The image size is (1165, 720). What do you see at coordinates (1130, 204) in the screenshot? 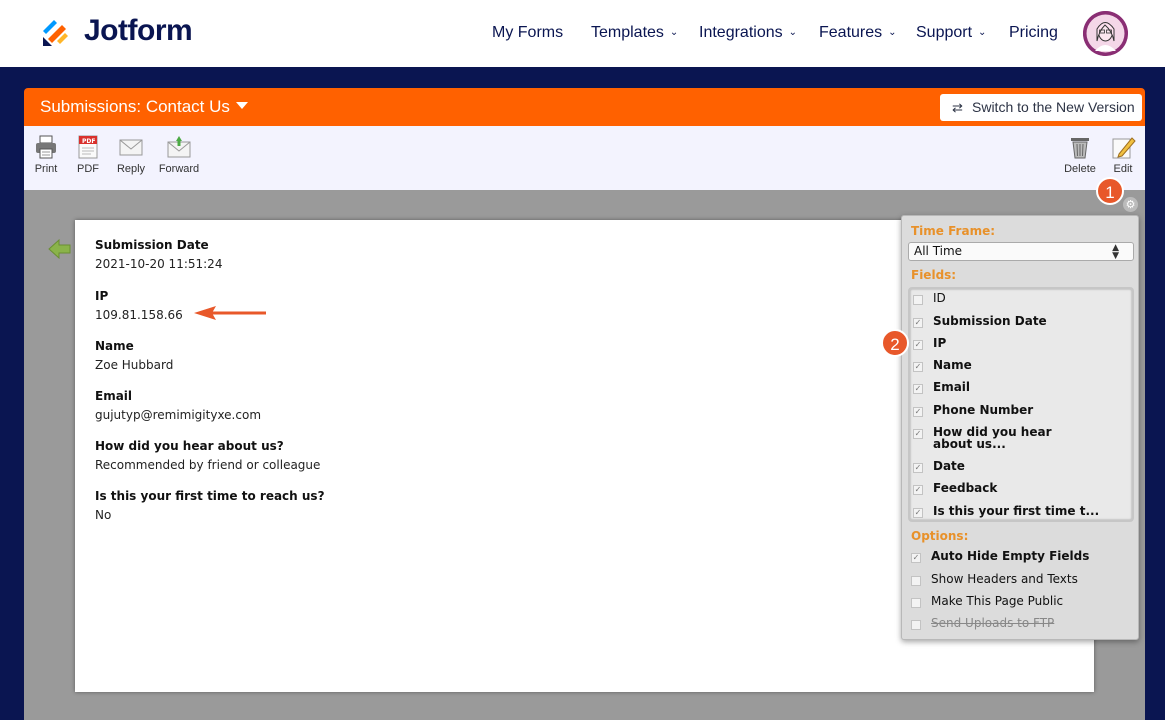
I see `gear-icon: ⚙` at bounding box center [1130, 204].